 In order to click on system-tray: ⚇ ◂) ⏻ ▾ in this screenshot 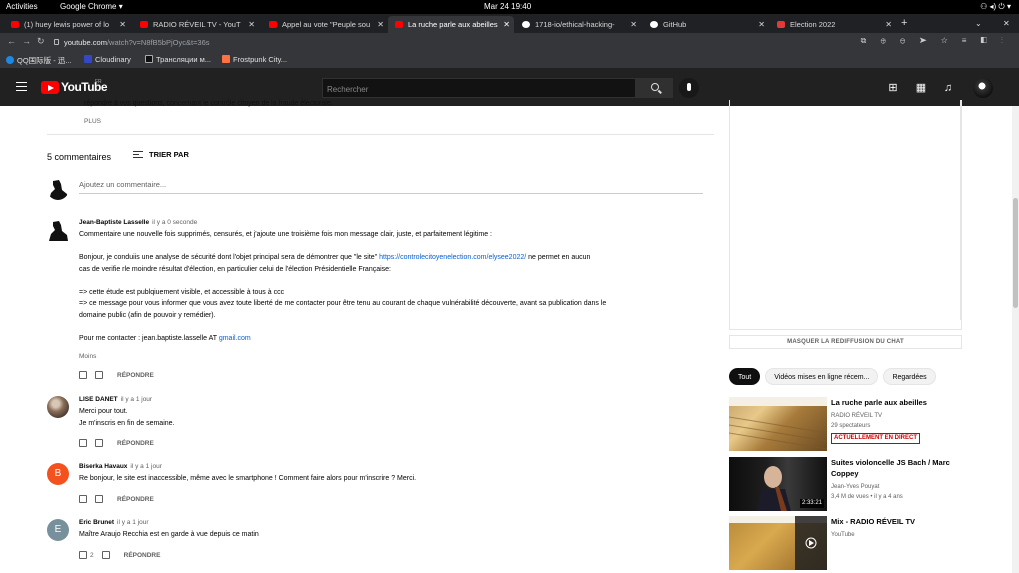, I will do `click(995, 7)`.